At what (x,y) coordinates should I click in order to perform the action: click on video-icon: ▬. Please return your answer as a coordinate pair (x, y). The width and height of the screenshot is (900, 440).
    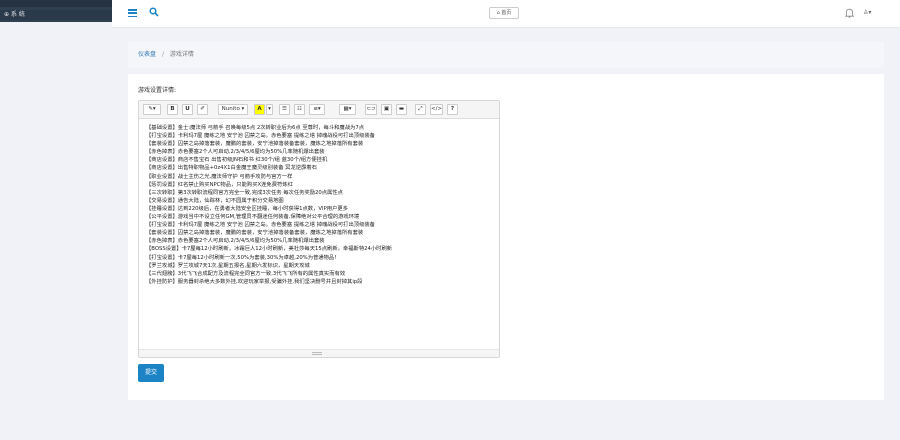
    Looking at the image, I should click on (401, 109).